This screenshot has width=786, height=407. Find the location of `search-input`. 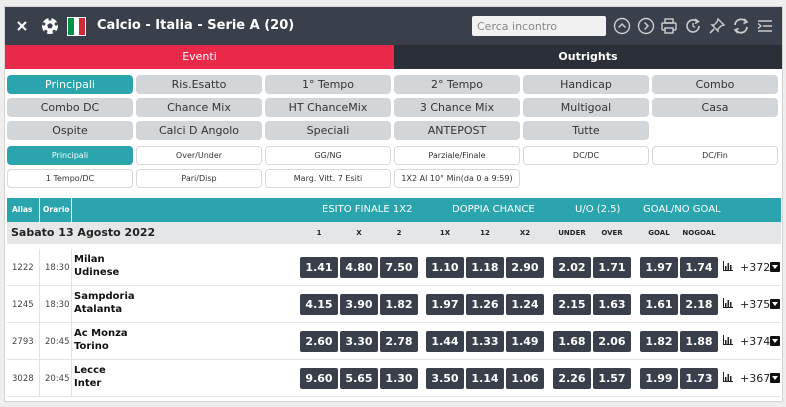

search-input is located at coordinates (539, 26).